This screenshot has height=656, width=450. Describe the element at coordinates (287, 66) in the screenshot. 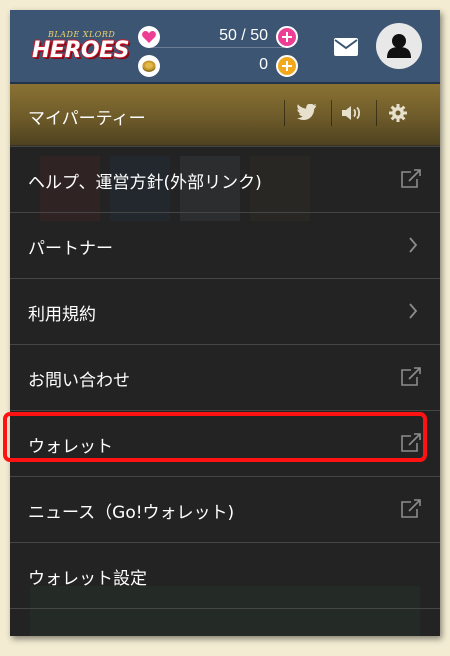

I see `add-coins-button` at that location.